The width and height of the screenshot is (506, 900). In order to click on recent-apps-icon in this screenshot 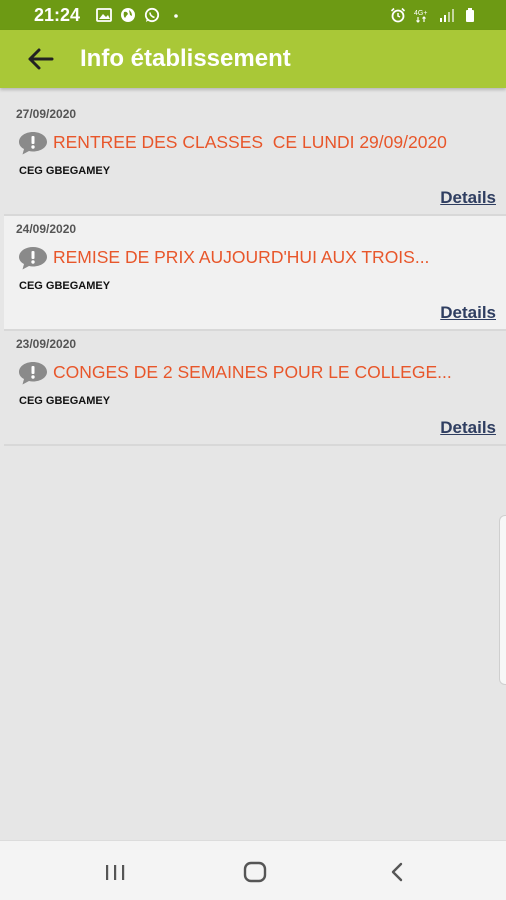, I will do `click(115, 872)`.